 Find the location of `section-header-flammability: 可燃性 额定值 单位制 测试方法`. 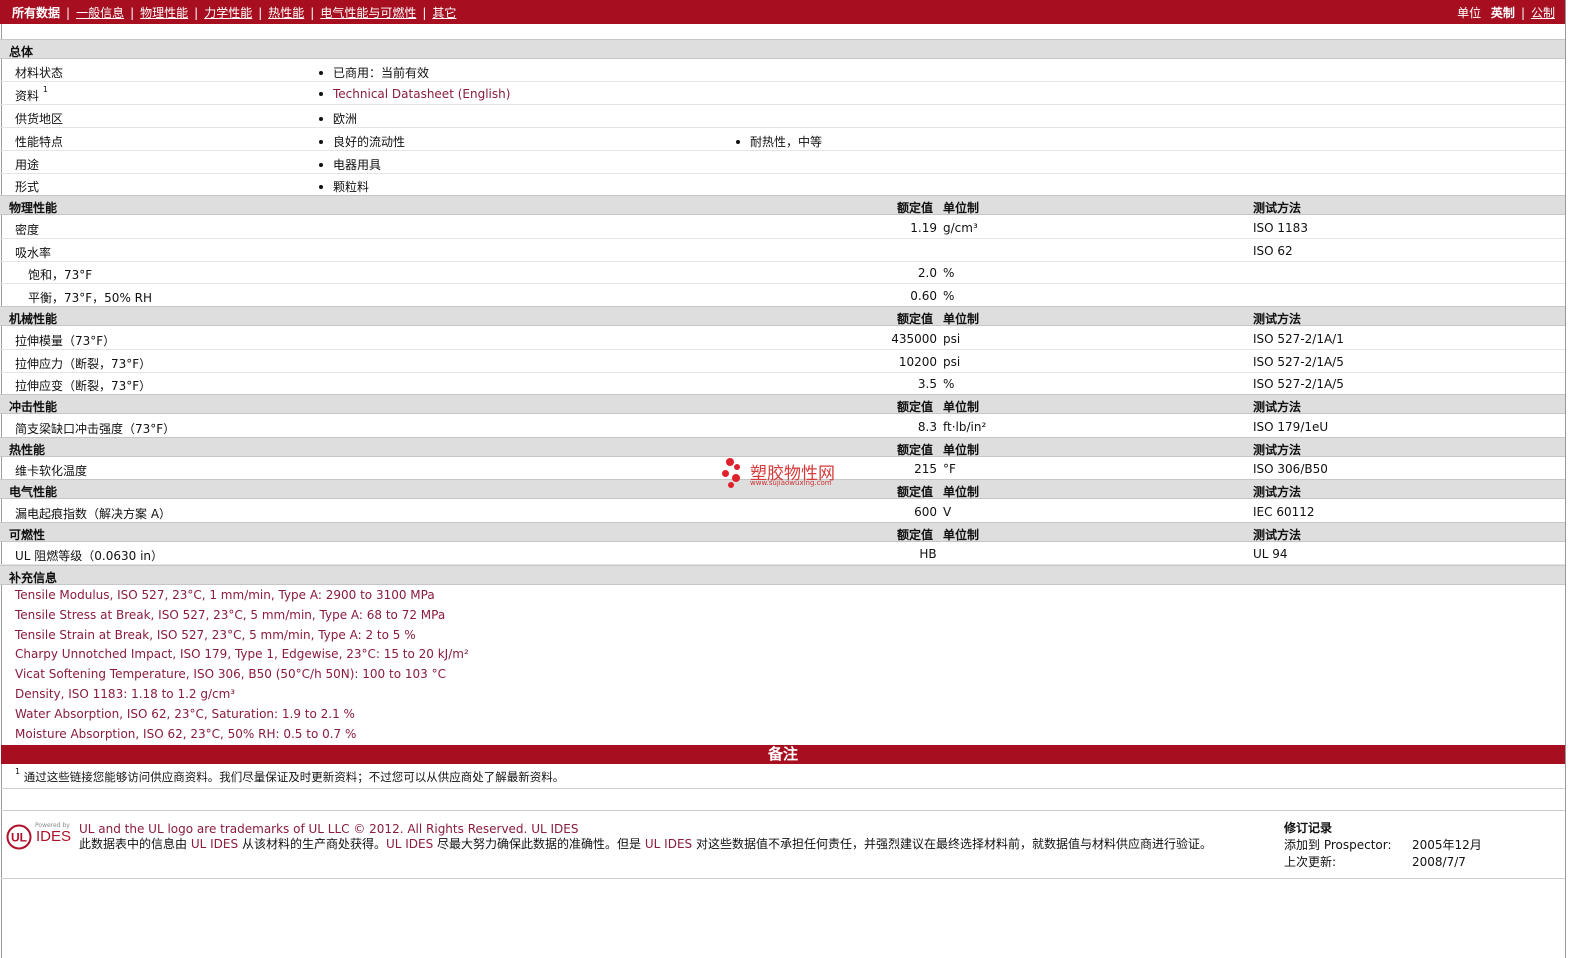

section-header-flammability: 可燃性 额定值 单位制 测试方法 is located at coordinates (782, 532).